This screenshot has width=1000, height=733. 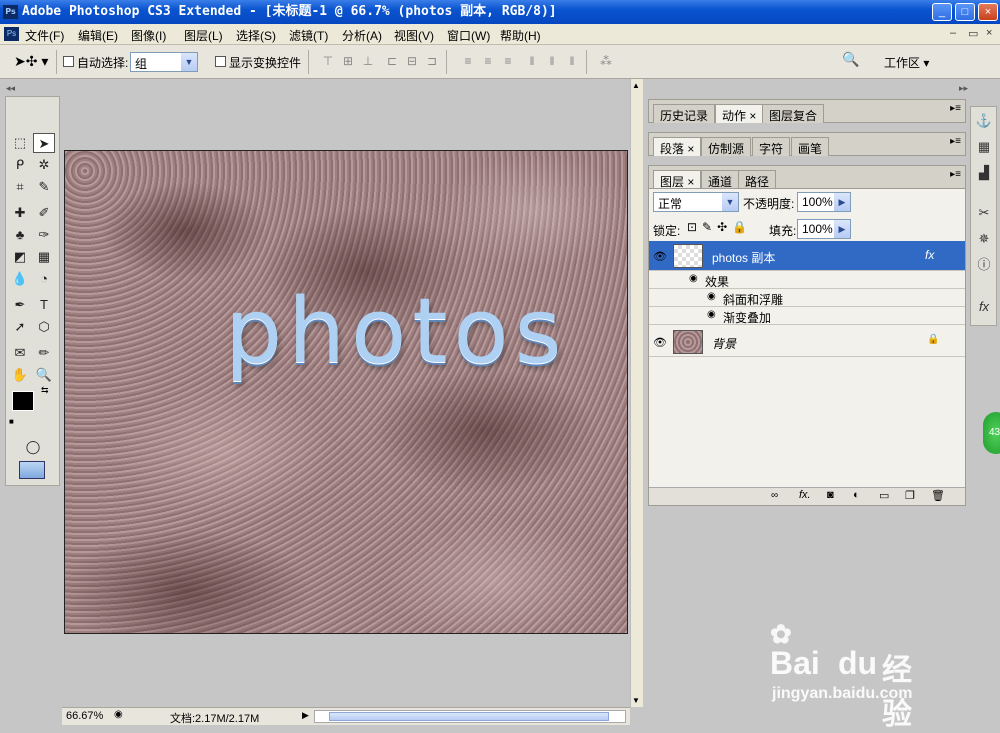 What do you see at coordinates (44, 235) in the screenshot?
I see `history-brush-icon: ✑` at bounding box center [44, 235].